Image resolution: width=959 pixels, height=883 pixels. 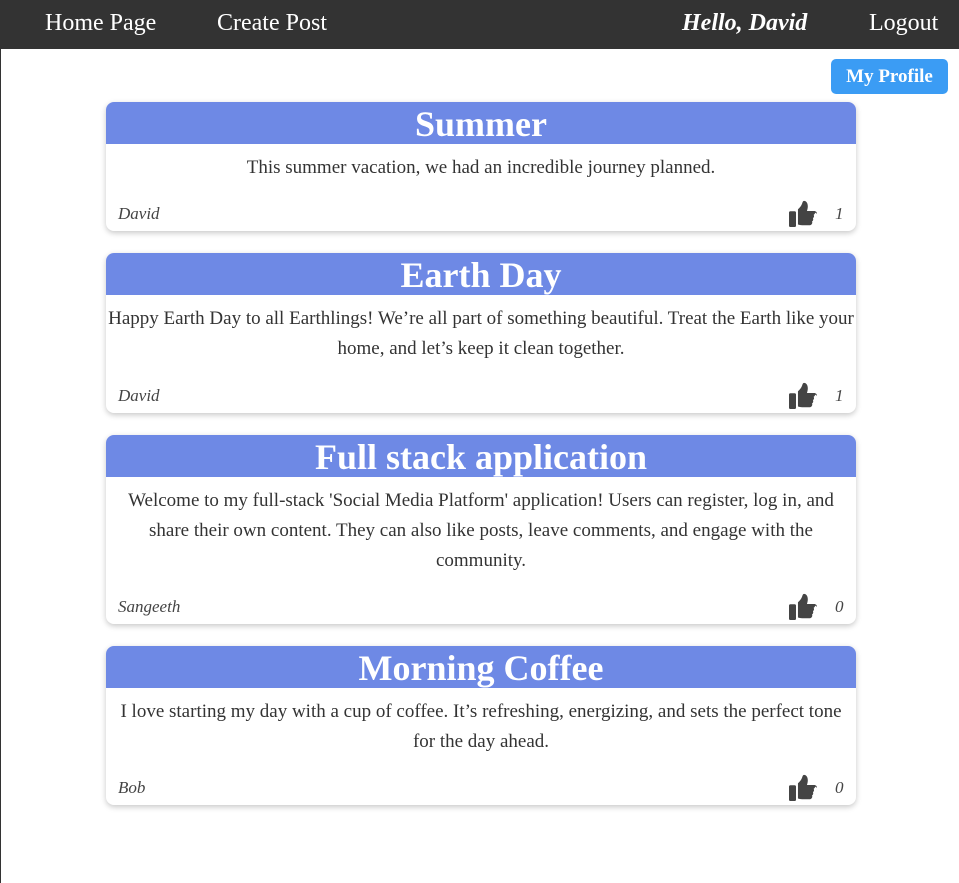 What do you see at coordinates (0, 441) in the screenshot?
I see `page-left-border` at bounding box center [0, 441].